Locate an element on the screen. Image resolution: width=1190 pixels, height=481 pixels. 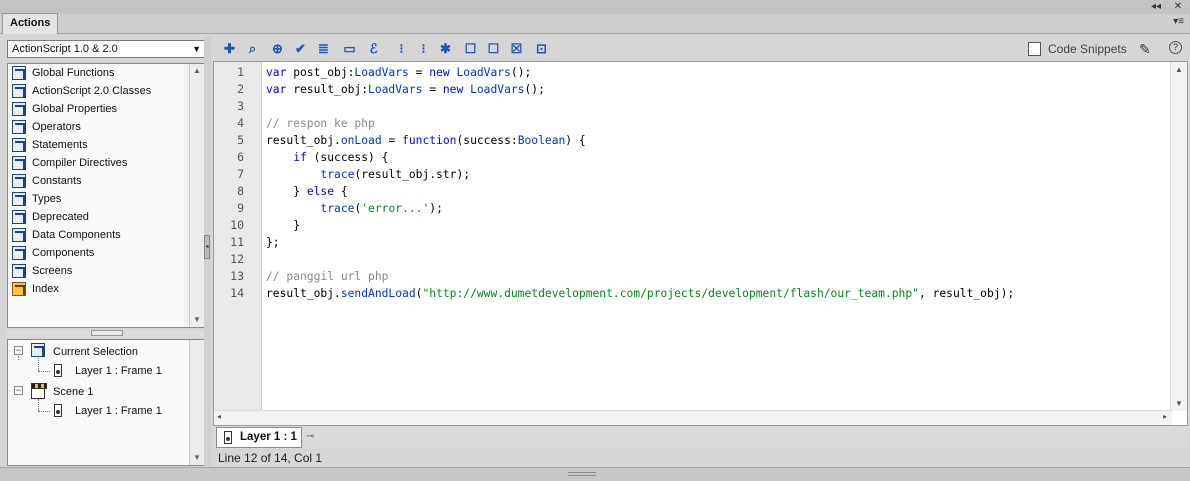
code-token: result_obj. is located at coordinates (303, 140).